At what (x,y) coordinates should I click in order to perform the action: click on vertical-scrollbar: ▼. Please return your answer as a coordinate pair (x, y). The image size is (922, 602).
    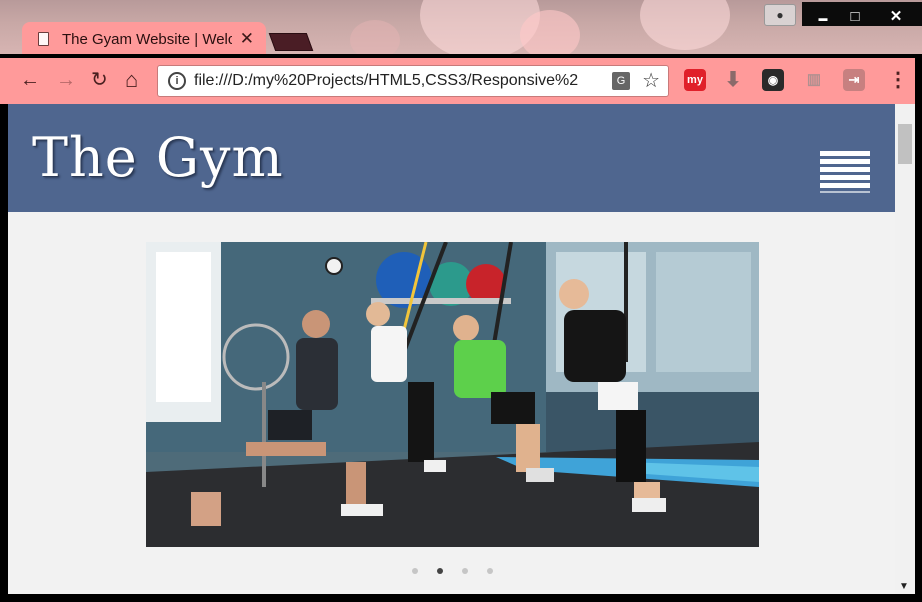
    Looking at the image, I should click on (905, 349).